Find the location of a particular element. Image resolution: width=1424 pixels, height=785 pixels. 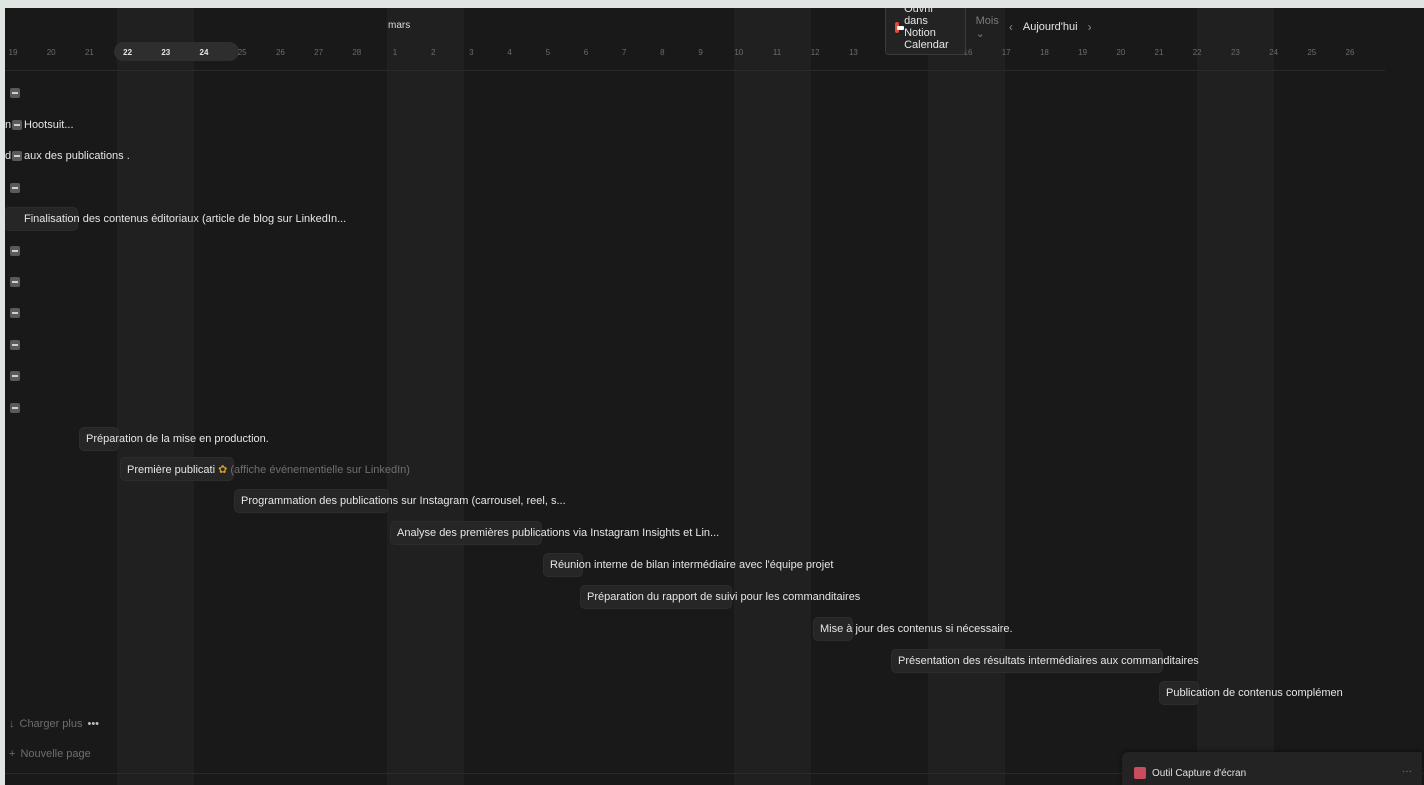

day-label: 2 is located at coordinates (433, 52).